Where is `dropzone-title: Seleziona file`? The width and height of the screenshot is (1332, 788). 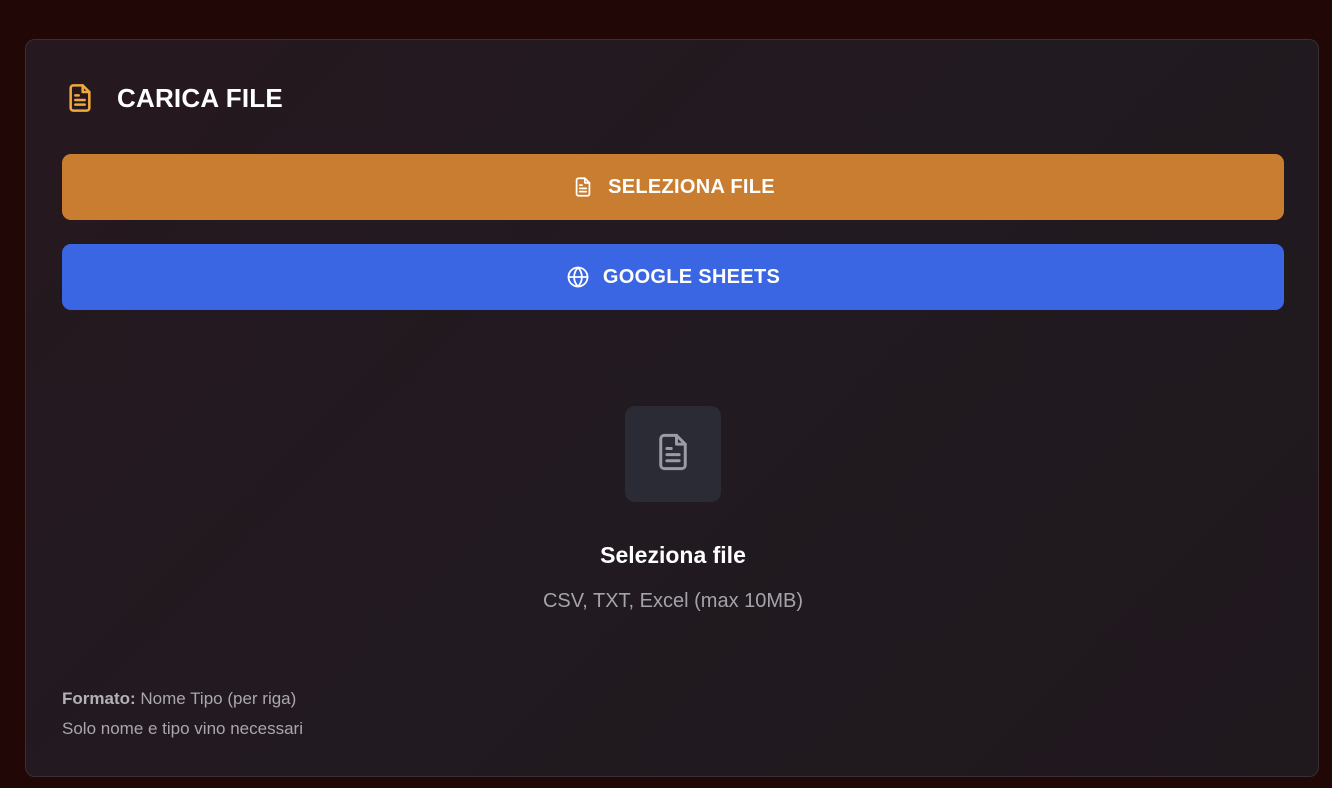 dropzone-title: Seleziona file is located at coordinates (673, 555).